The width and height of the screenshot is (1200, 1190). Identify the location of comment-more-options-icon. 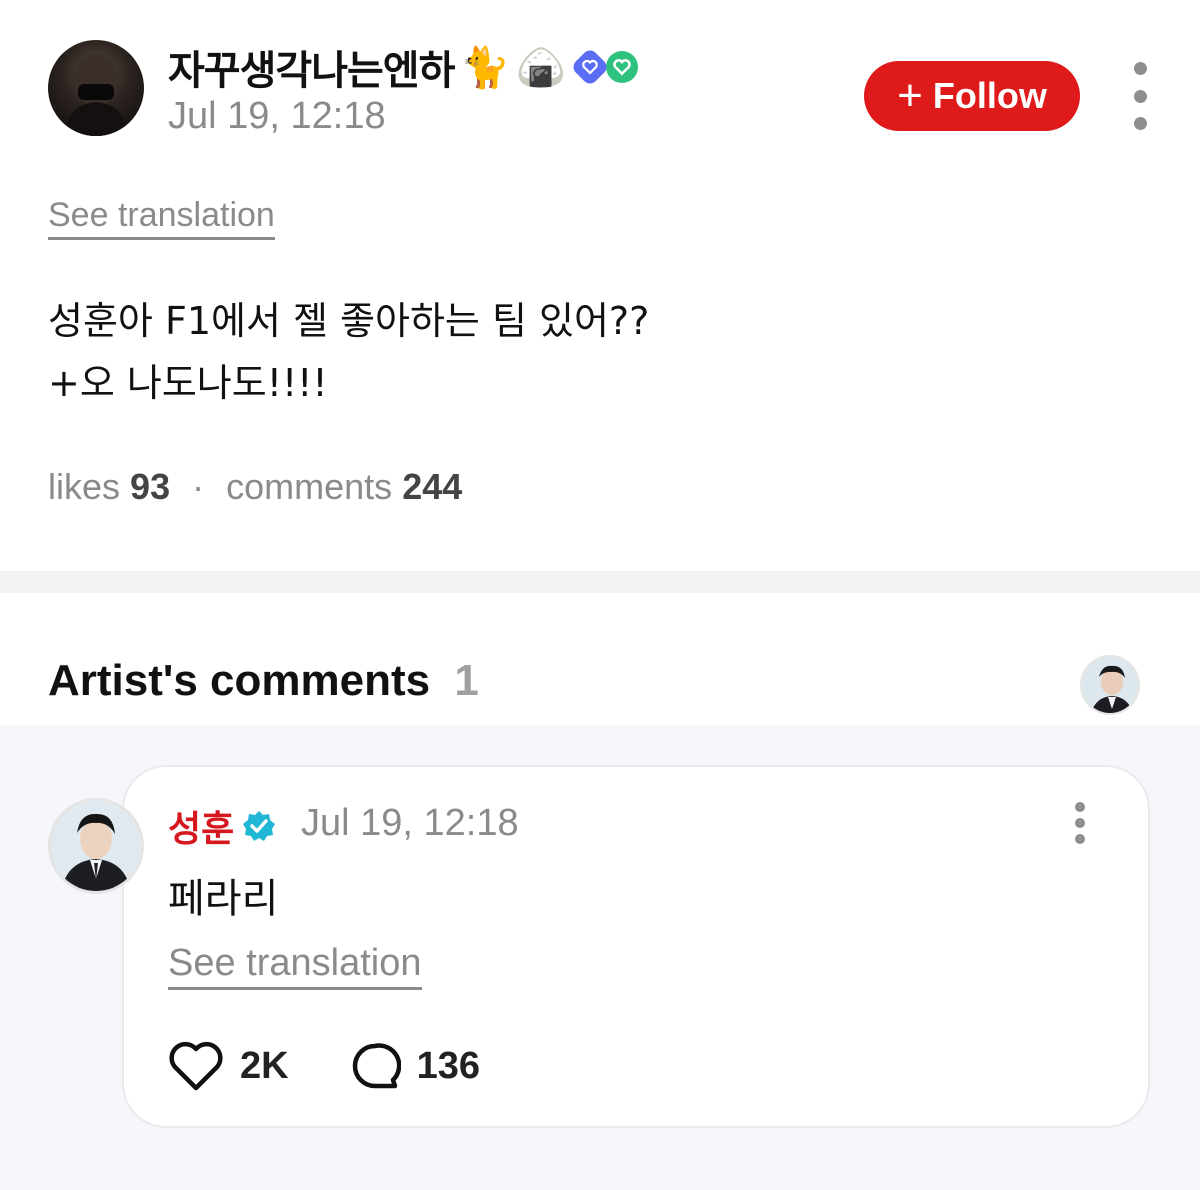
(1080, 823).